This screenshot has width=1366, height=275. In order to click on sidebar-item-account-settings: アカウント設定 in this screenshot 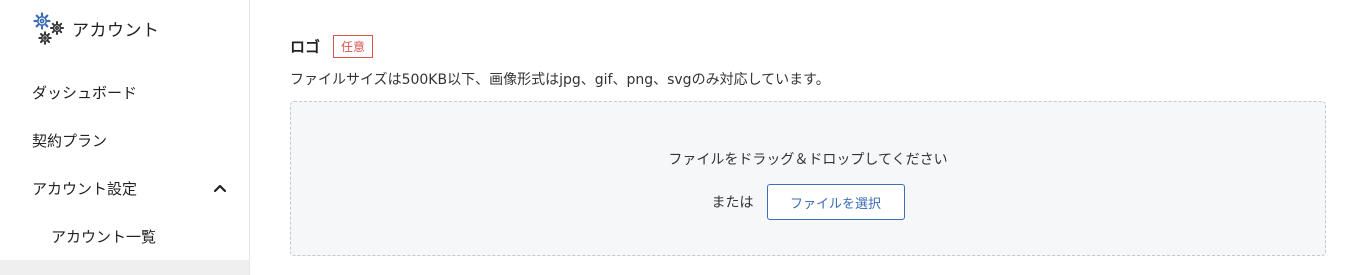, I will do `click(124, 188)`.